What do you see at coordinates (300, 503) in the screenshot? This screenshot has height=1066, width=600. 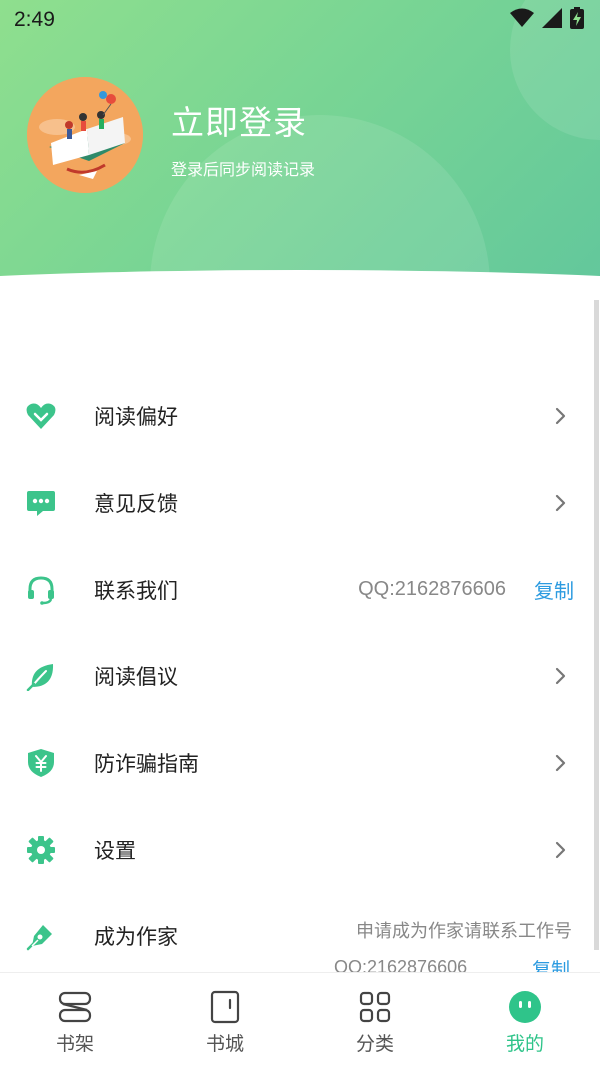 I see `menu-item-feedback: 意见反馈` at bounding box center [300, 503].